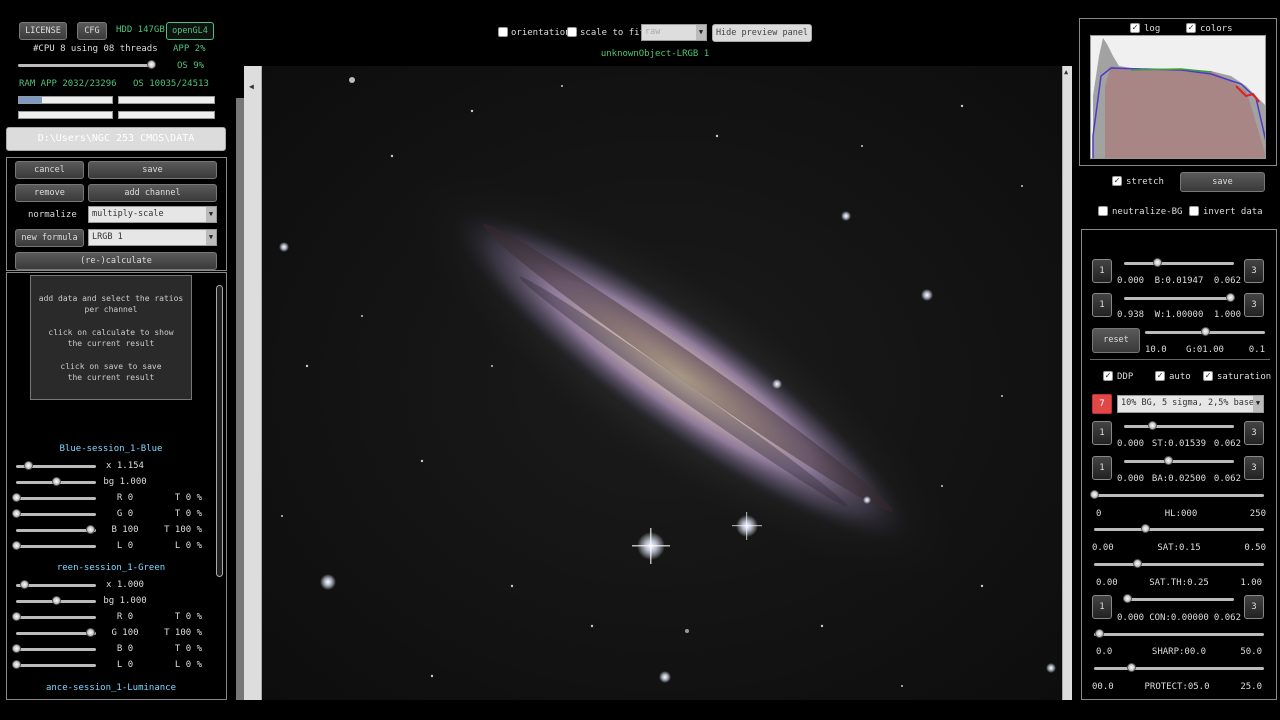  Describe the element at coordinates (762, 33) in the screenshot. I see `hide-preview-button: Hide preview panel` at that location.